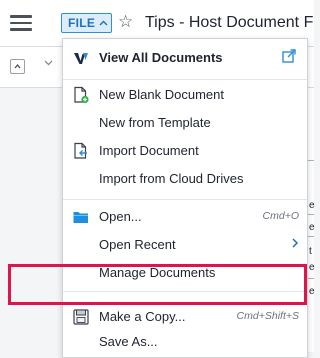 This screenshot has width=320, height=358. I want to click on new-document-icon, so click(81, 95).